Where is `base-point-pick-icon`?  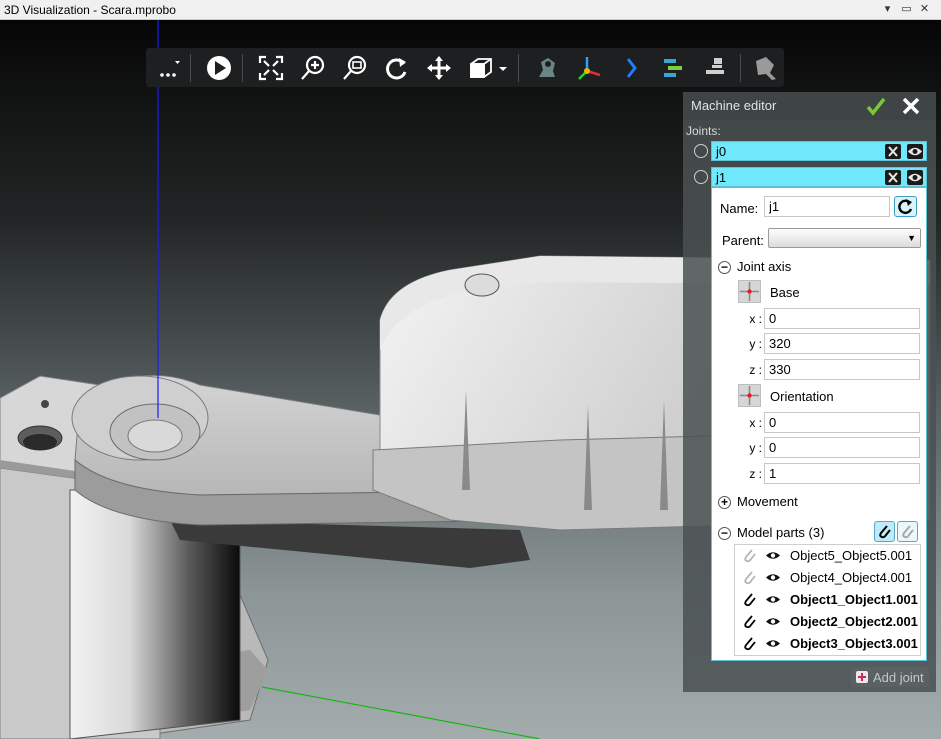 base-point-pick-icon is located at coordinates (749, 291).